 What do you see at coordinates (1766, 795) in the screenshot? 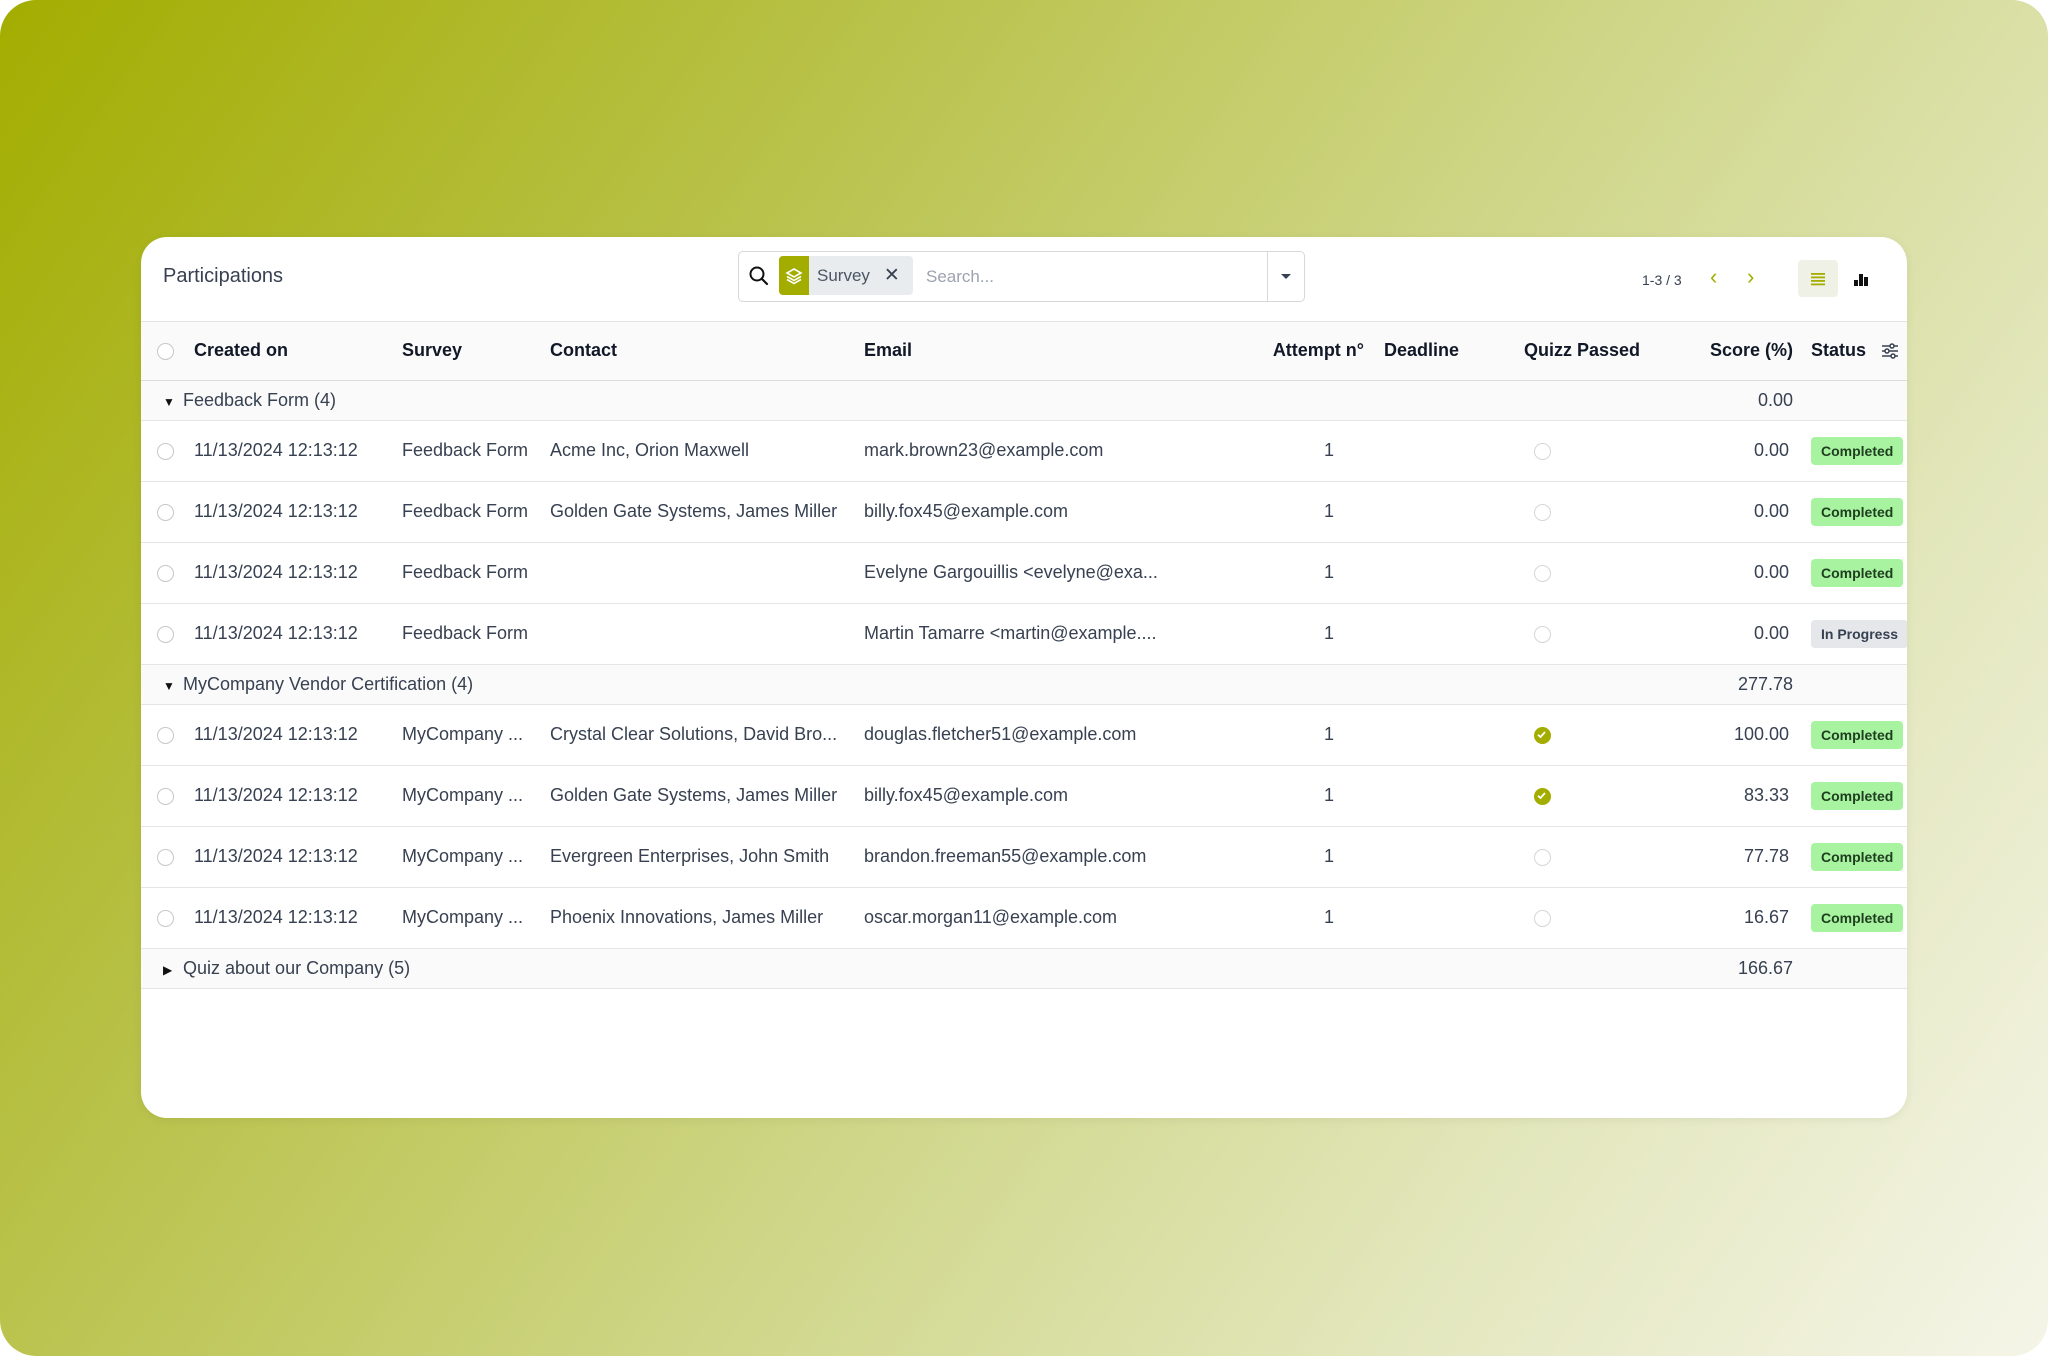
I see `cell-score: 83.33` at bounding box center [1766, 795].